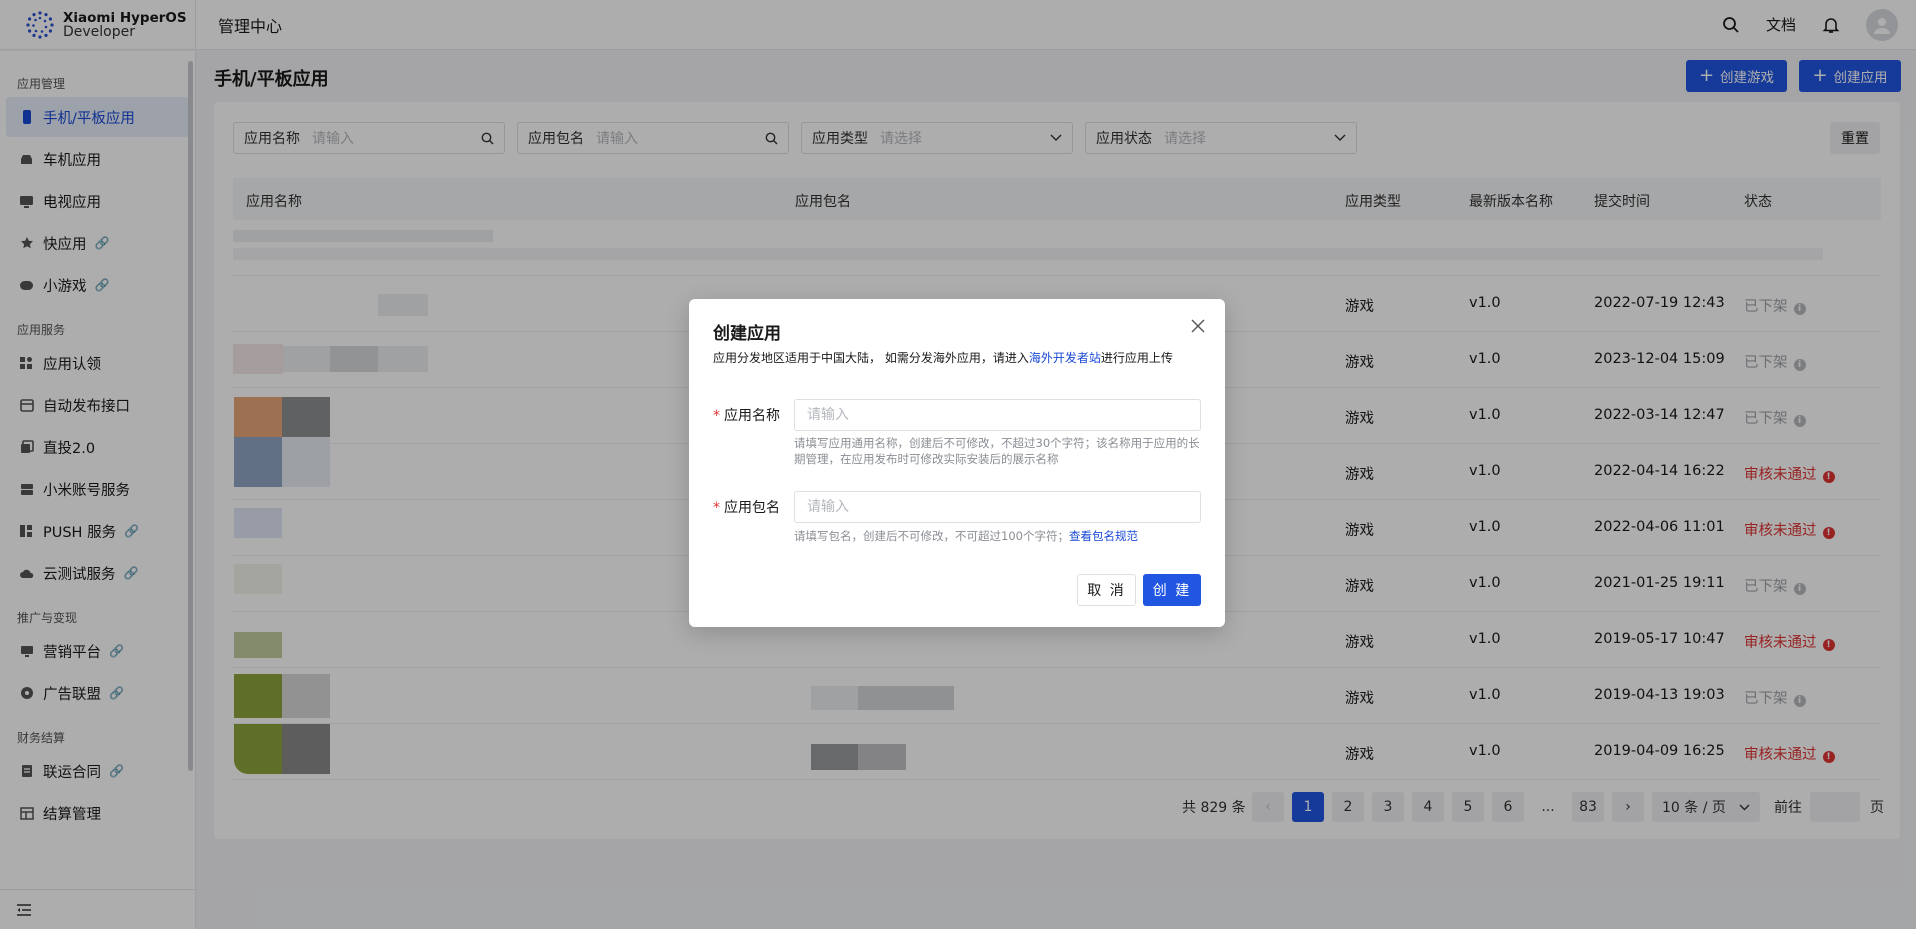 The image size is (1916, 929). What do you see at coordinates (943, 358) in the screenshot?
I see `dialog-description: 应用分发地区适用于中国大陆， 如需分发海外应用，请进入海外开发者站进行应用上传` at bounding box center [943, 358].